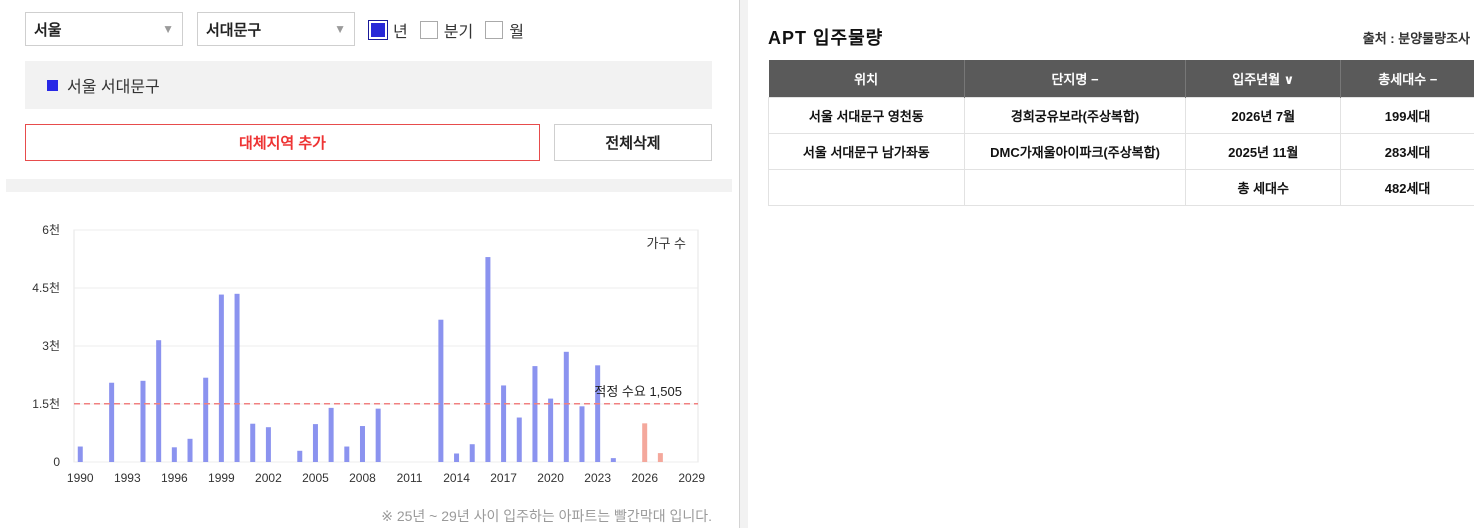 This screenshot has width=1474, height=528. What do you see at coordinates (51, 345) in the screenshot?
I see `y-tick-label: 3천` at bounding box center [51, 345].